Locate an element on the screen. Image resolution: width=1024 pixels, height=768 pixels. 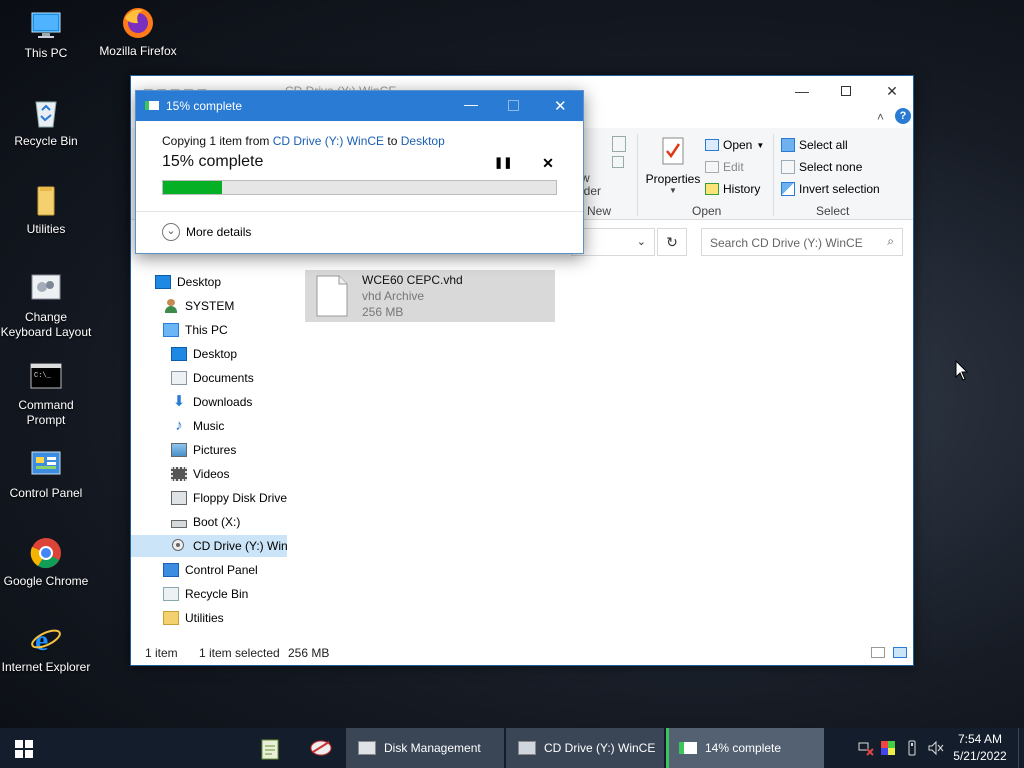
nav-item-videos: Videos is located at coordinates (200, 474).